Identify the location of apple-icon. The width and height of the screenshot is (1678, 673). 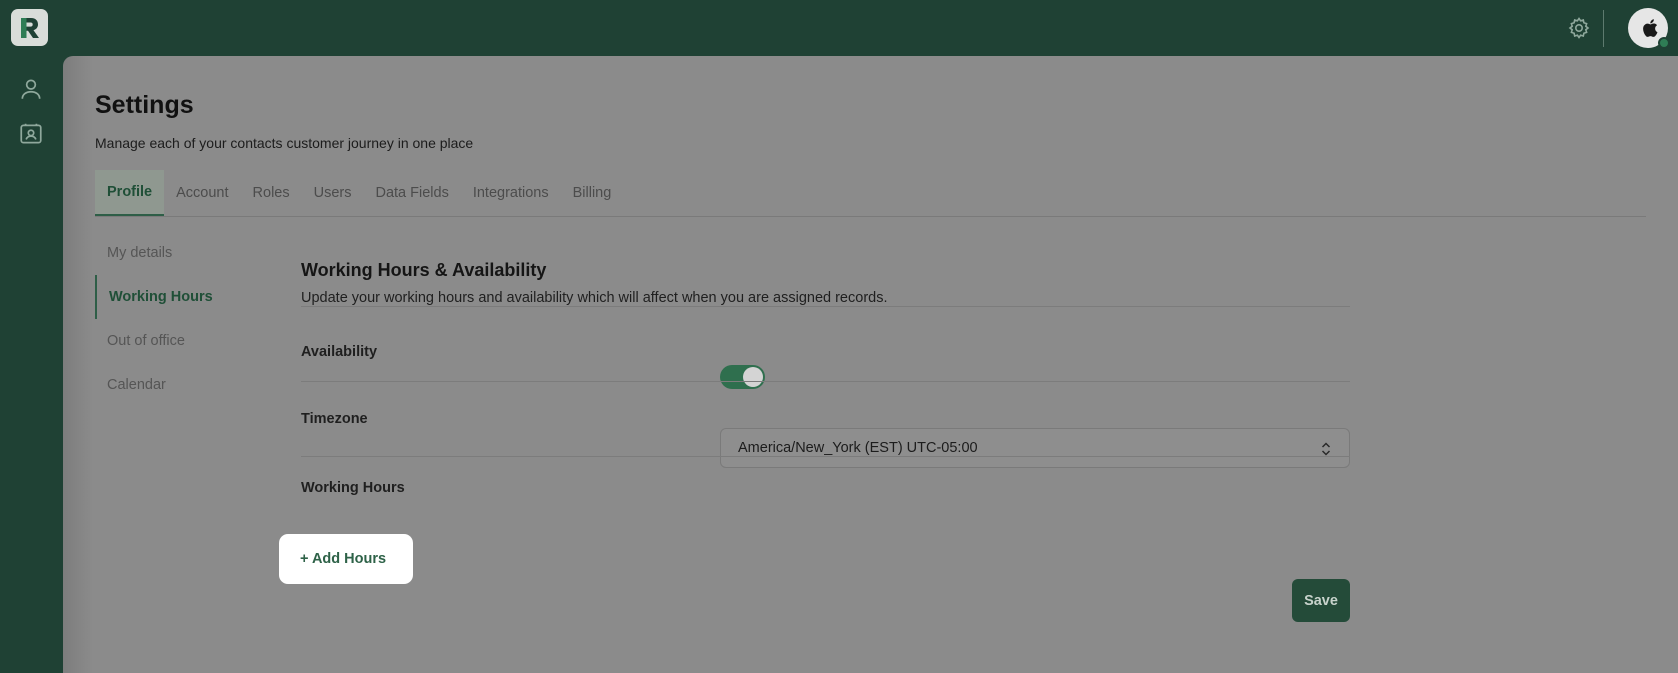
(1650, 28).